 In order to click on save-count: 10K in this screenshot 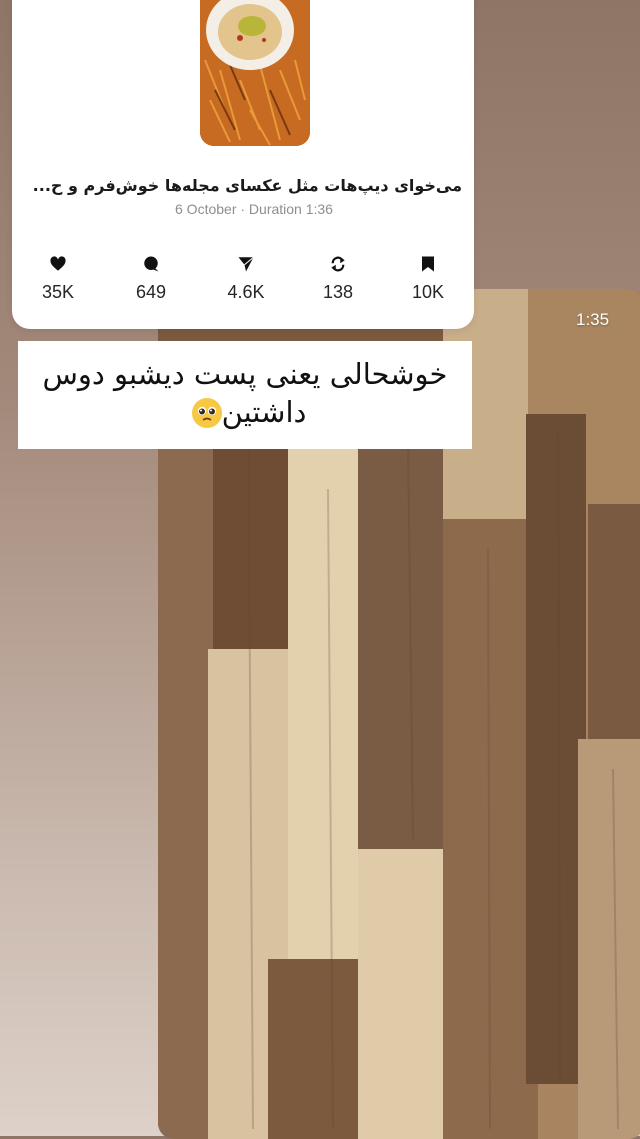, I will do `click(428, 292)`.